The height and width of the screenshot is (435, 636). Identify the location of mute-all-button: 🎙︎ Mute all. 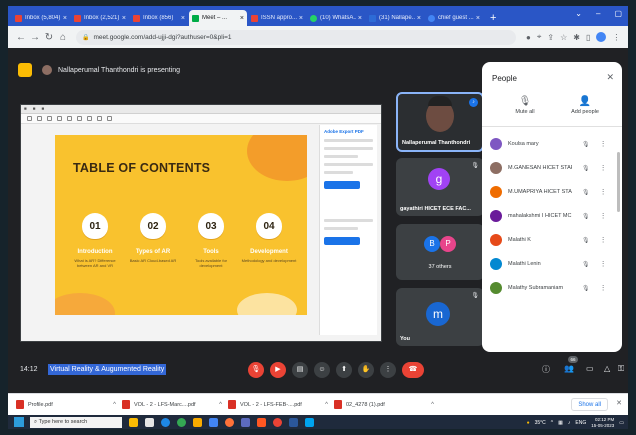
(525, 105).